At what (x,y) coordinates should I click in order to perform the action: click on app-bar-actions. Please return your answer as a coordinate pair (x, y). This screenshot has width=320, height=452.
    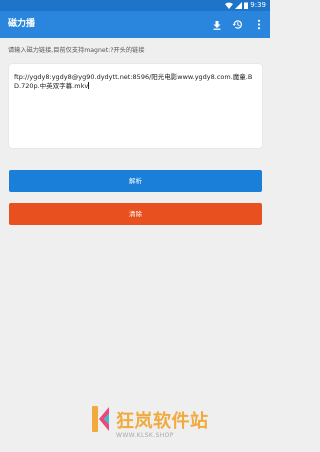
    Looking at the image, I should click on (237, 24).